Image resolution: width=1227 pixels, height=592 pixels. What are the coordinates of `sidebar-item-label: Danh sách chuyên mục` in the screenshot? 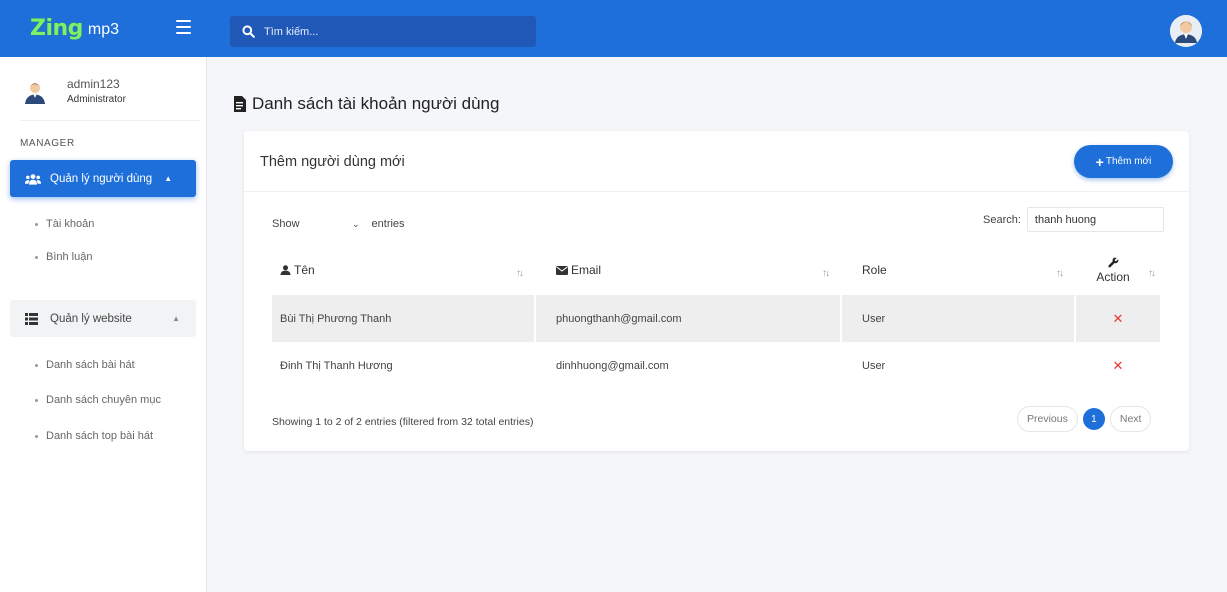 It's located at (103, 400).